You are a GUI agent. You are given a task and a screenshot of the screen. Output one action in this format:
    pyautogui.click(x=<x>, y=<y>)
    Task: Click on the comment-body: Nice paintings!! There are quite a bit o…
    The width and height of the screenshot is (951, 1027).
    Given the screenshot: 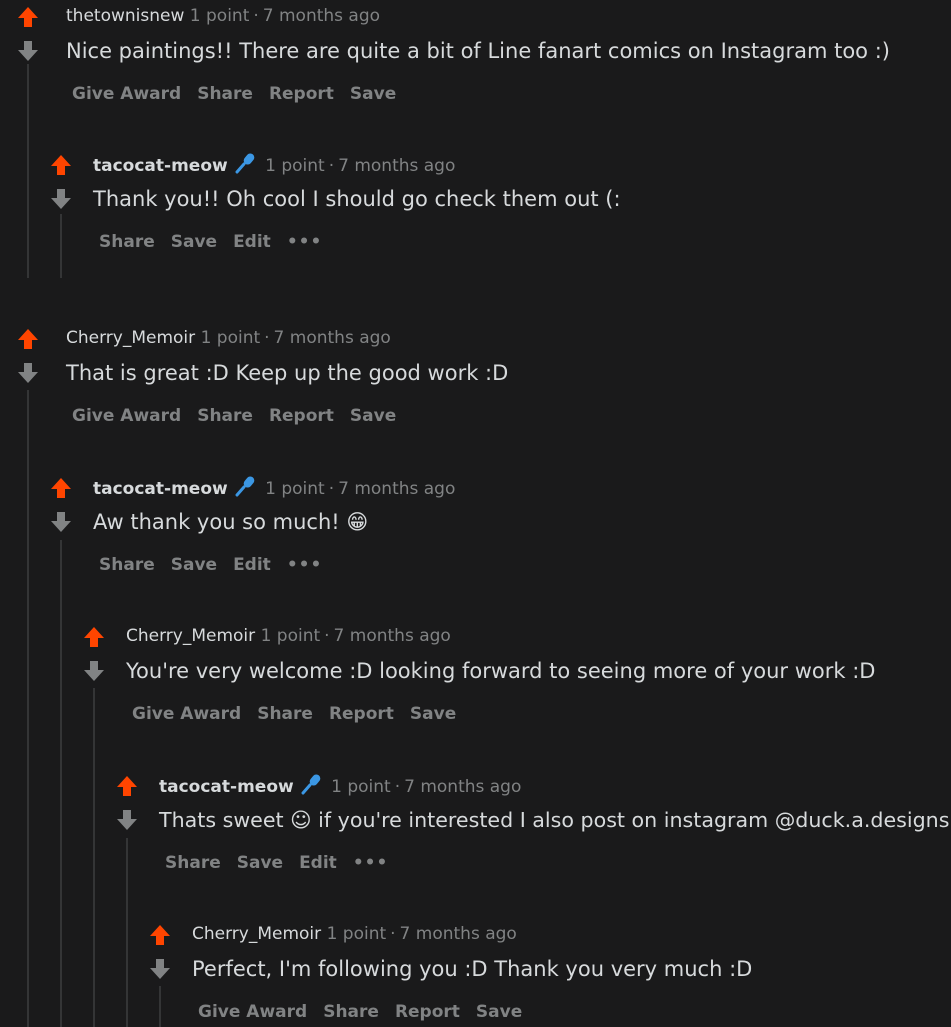 What is the action you would take?
    pyautogui.click(x=478, y=51)
    